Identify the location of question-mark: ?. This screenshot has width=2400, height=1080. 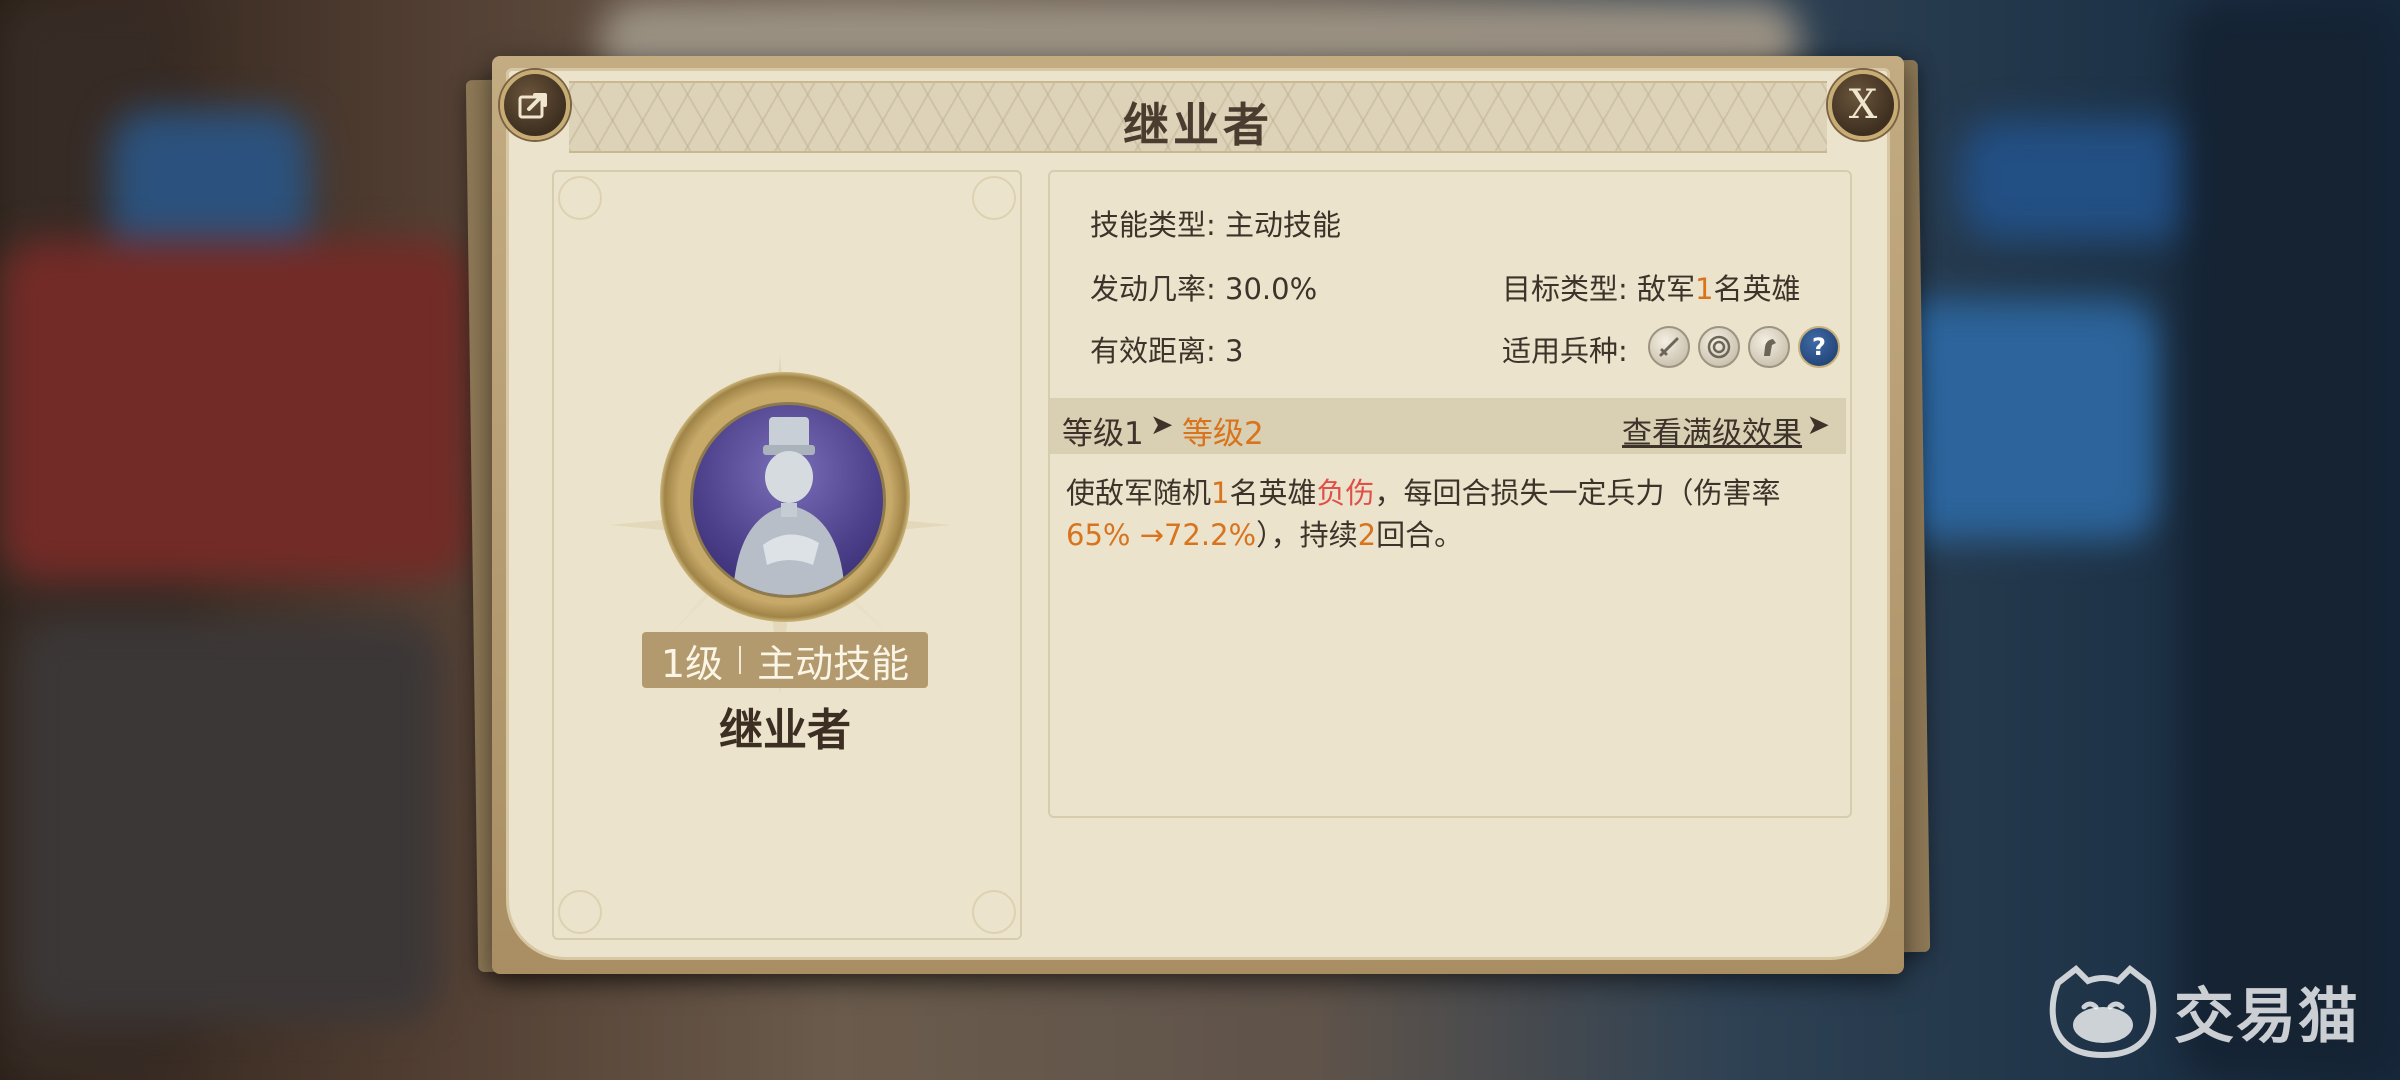
(1819, 347).